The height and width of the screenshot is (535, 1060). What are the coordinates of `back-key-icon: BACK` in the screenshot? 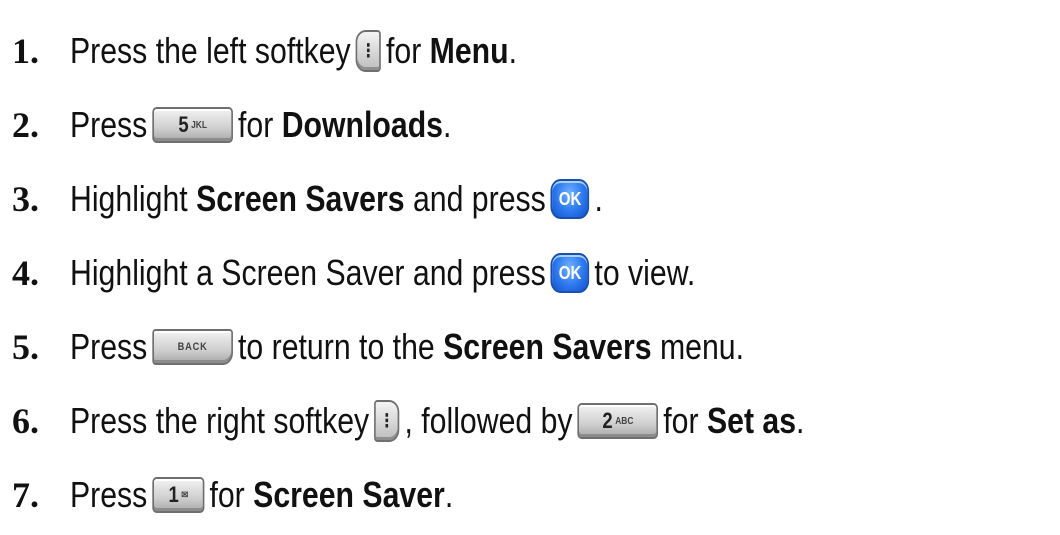 It's located at (192, 347).